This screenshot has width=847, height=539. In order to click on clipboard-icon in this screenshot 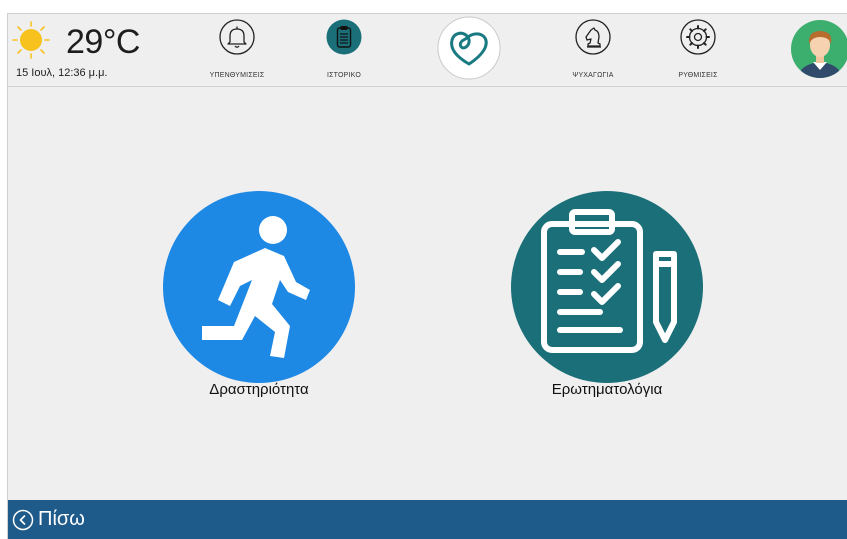, I will do `click(344, 37)`.